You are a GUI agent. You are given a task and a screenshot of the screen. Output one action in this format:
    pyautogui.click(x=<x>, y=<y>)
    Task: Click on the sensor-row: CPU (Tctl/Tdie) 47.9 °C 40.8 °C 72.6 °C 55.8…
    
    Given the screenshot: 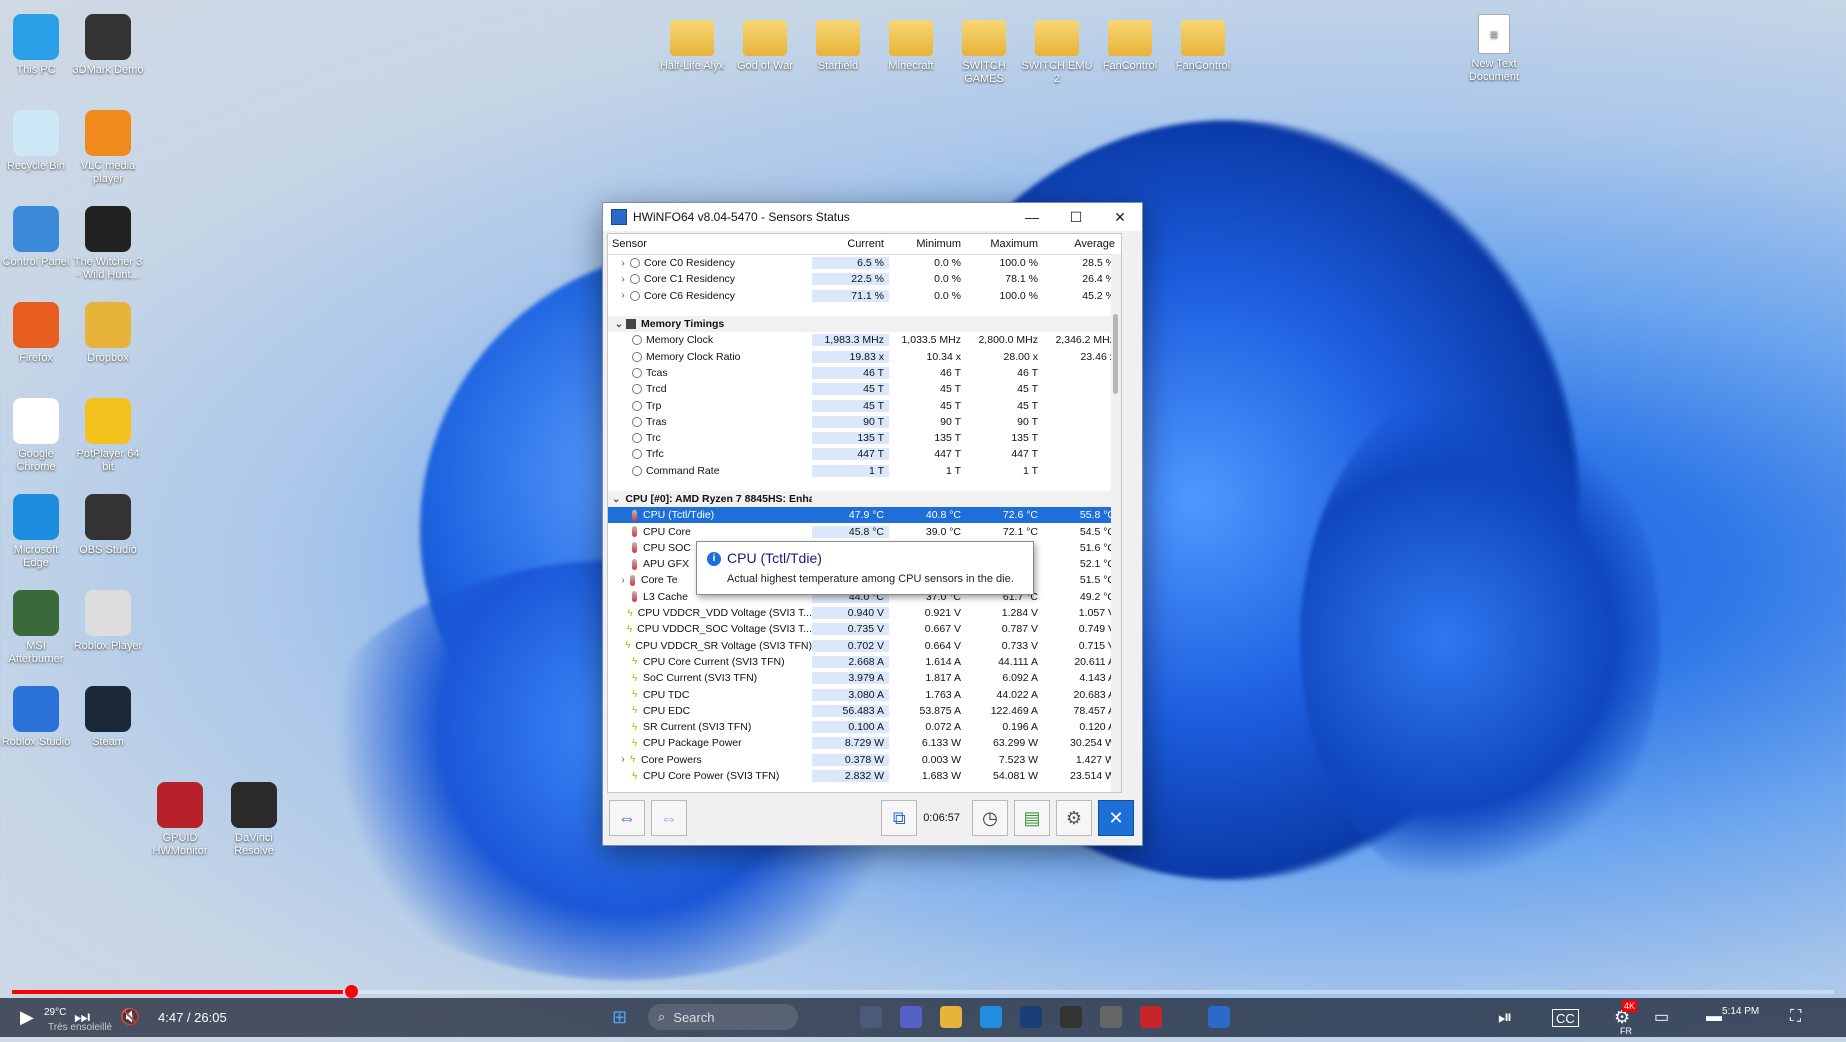 What is the action you would take?
    pyautogui.click(x=864, y=515)
    